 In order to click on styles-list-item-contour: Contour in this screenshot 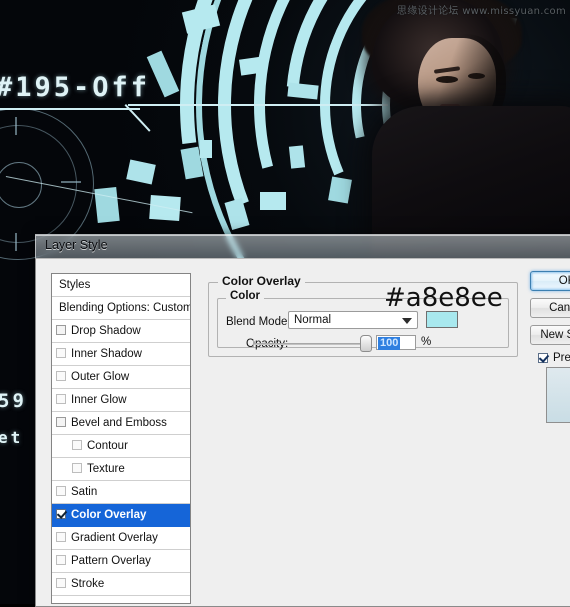, I will do `click(121, 446)`.